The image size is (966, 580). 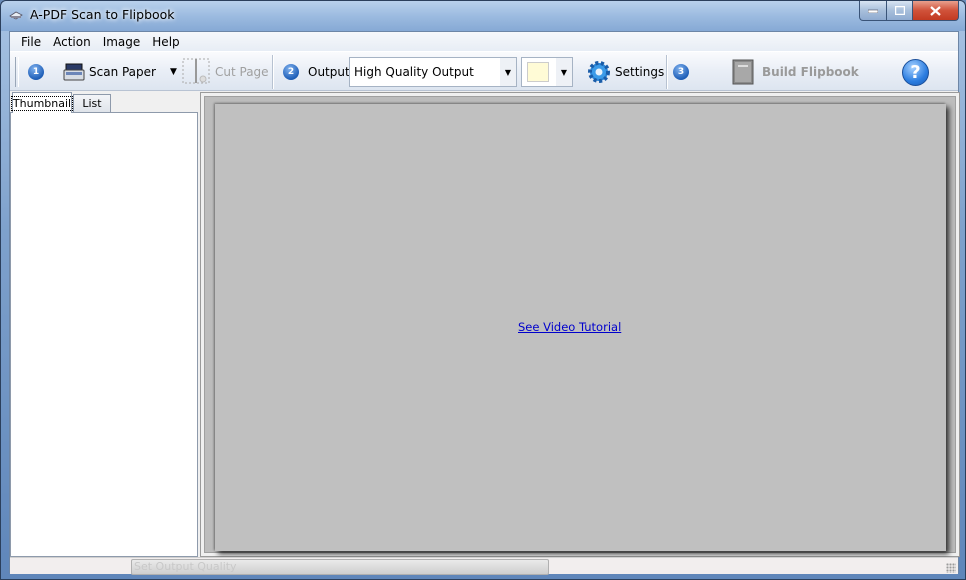 I want to click on maximize-icon, so click(x=899, y=10).